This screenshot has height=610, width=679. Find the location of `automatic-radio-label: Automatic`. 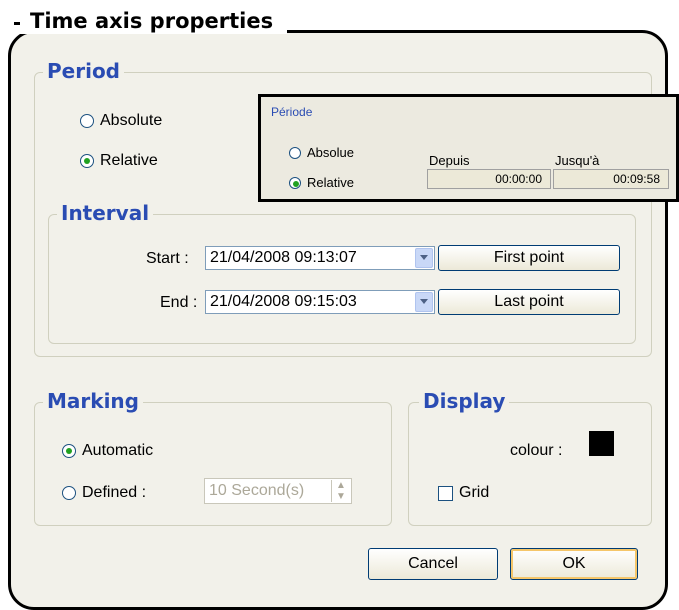

automatic-radio-label: Automatic is located at coordinates (118, 450).